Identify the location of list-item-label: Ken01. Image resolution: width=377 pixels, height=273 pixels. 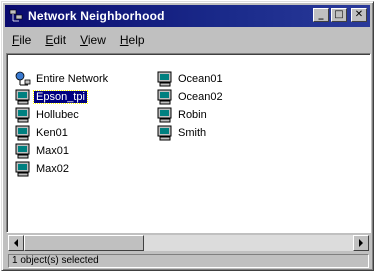
(52, 133).